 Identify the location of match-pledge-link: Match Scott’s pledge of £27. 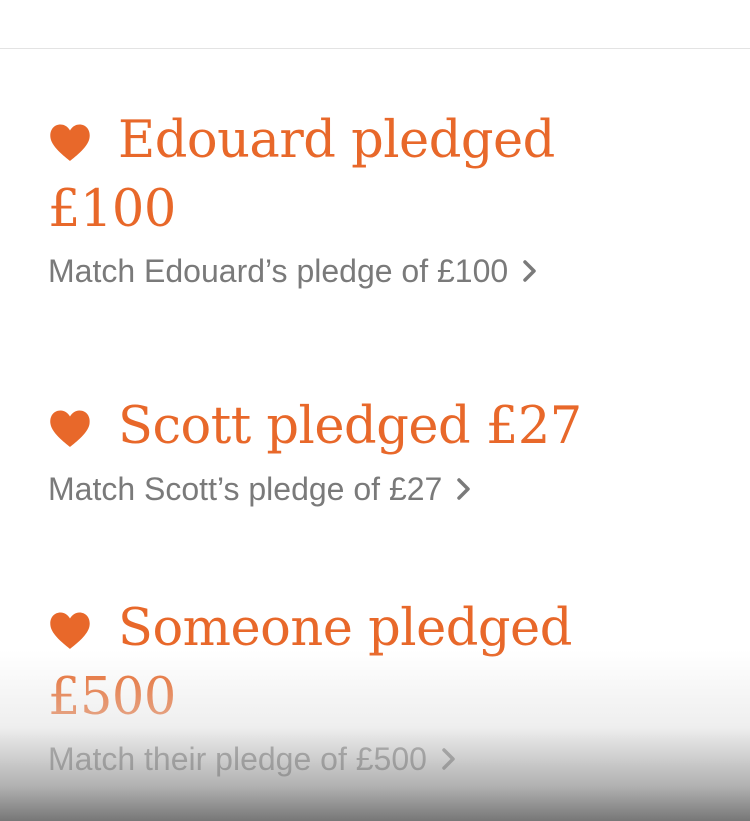
(260, 489).